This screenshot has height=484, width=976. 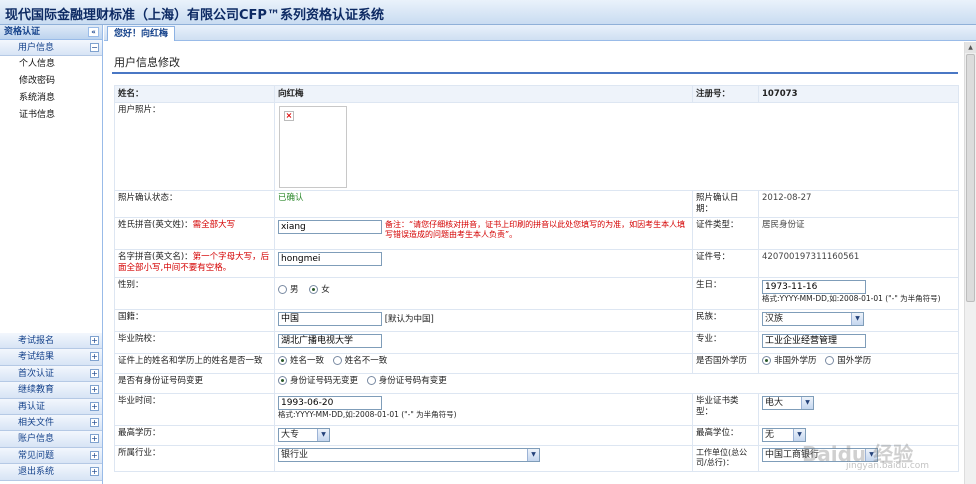 I want to click on sidebar-group-account-info: 账户信息 +, so click(x=51, y=439).